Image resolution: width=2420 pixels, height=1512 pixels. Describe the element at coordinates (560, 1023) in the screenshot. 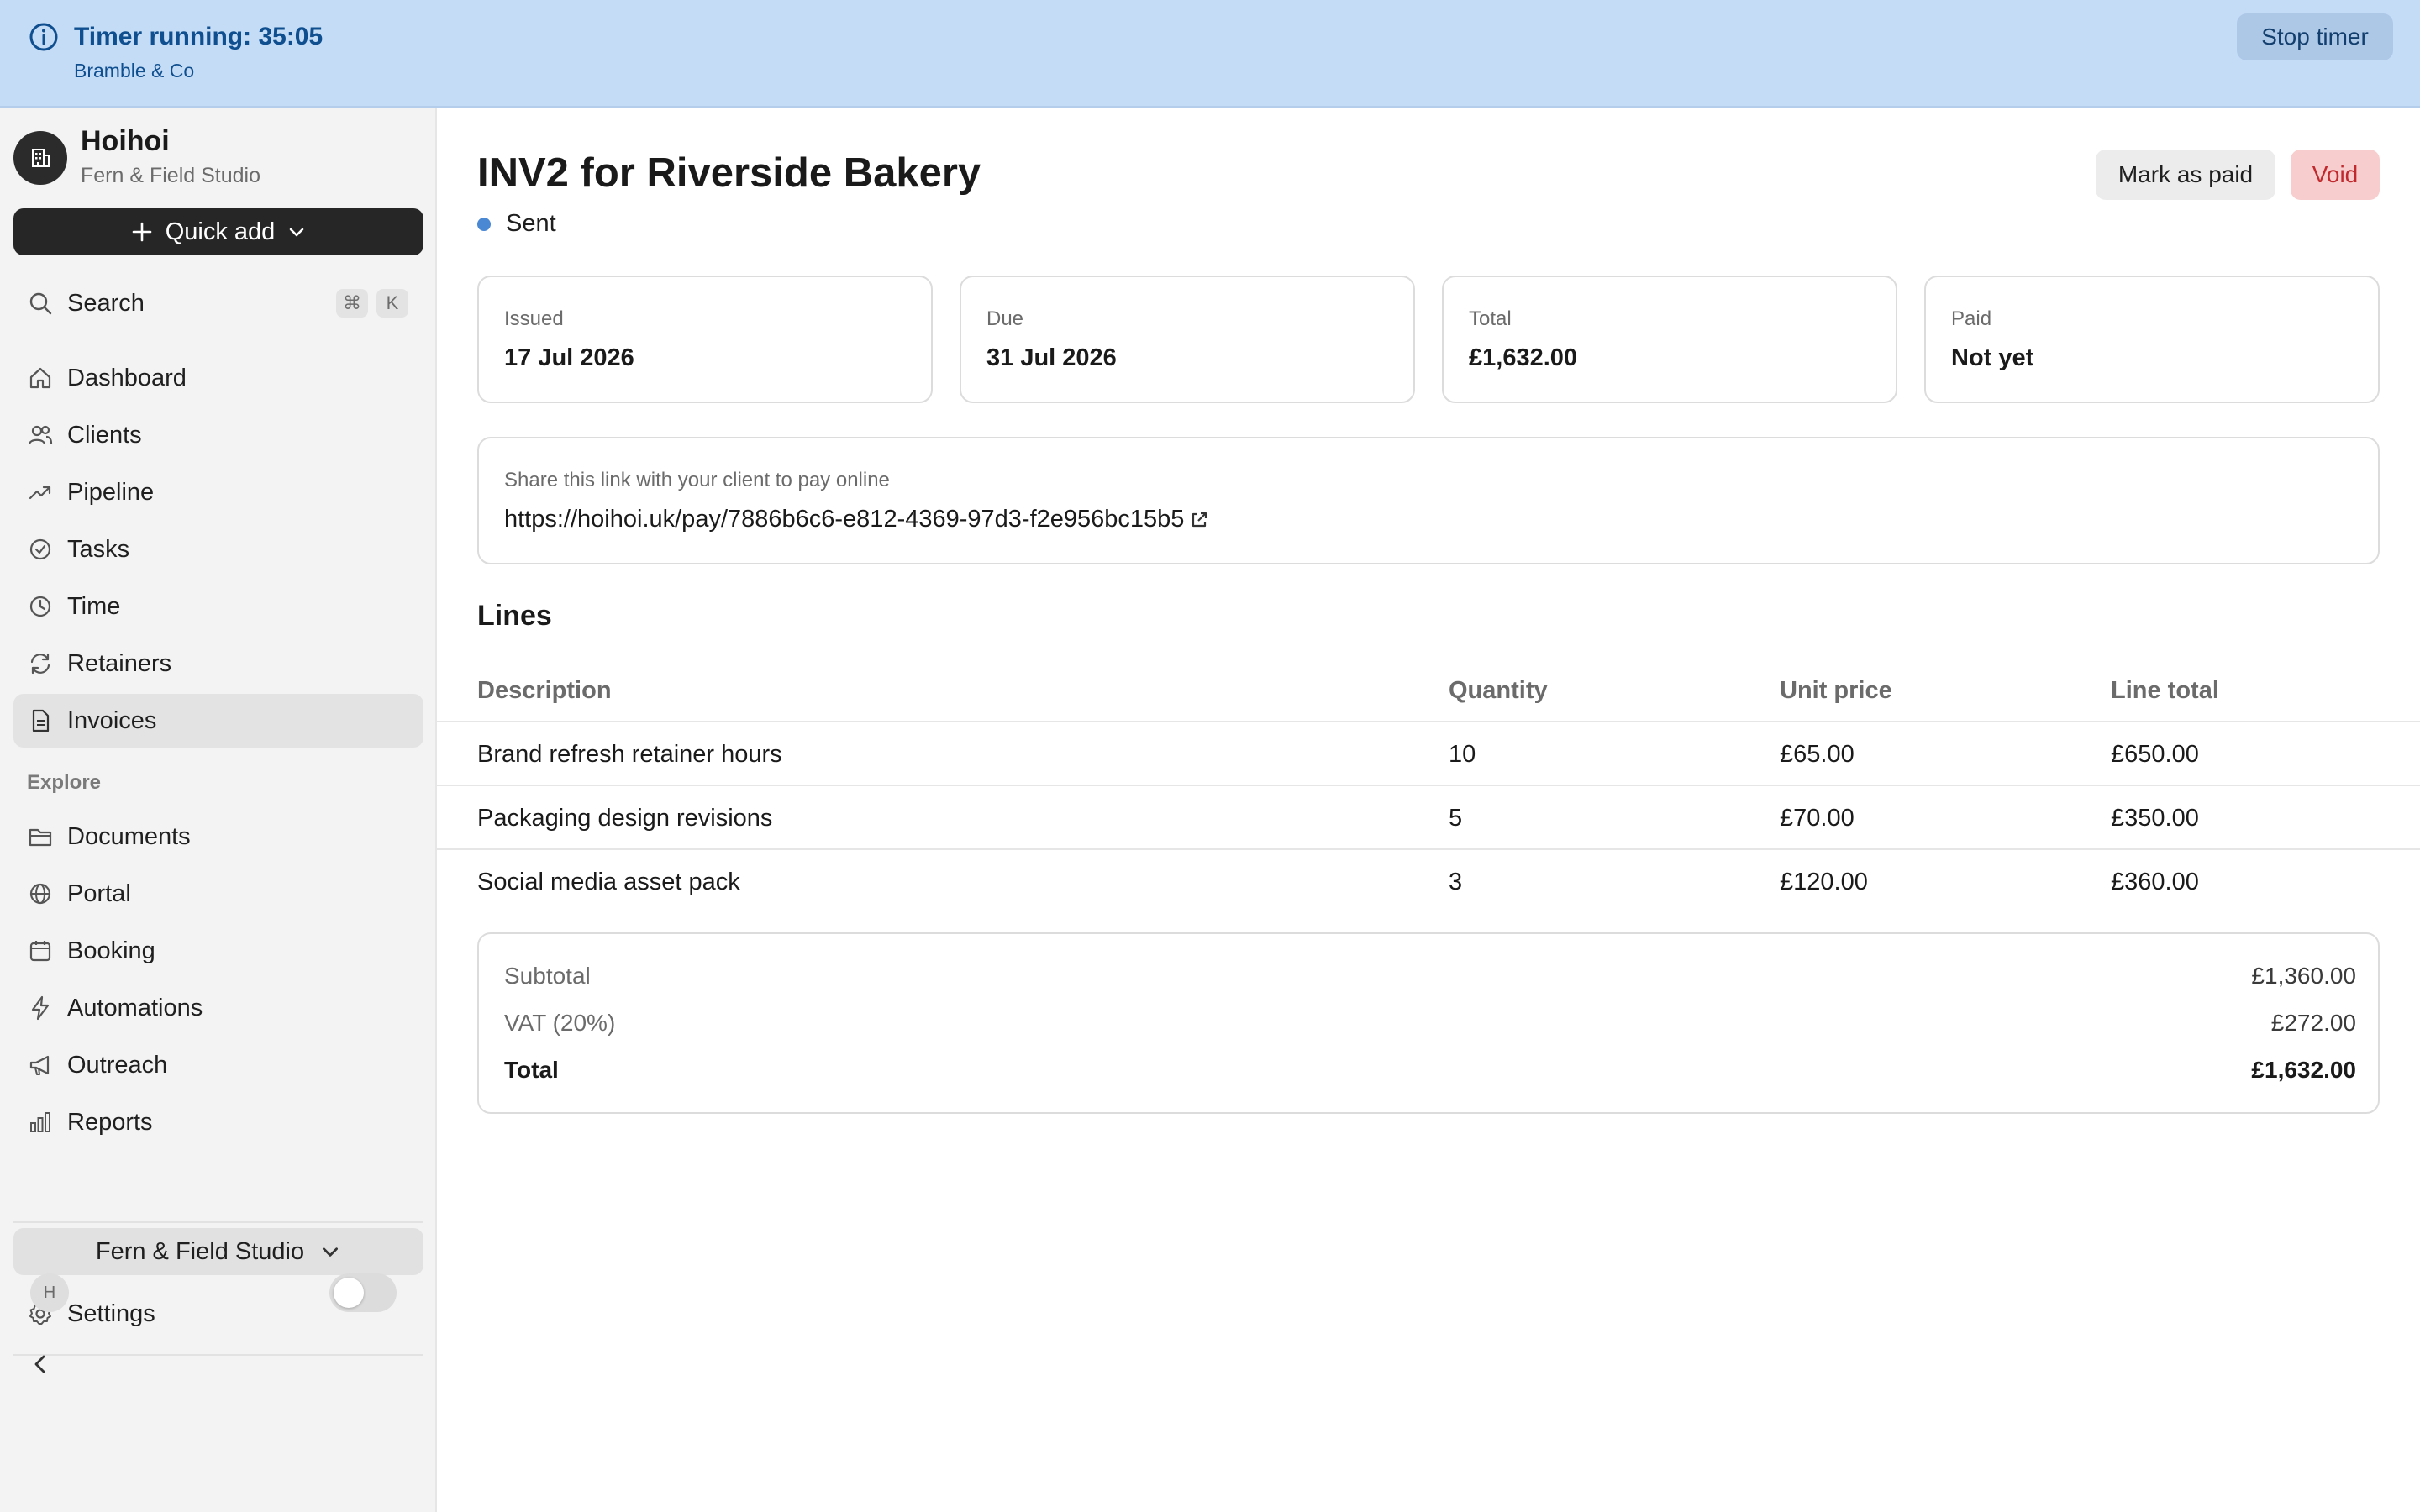

I see `vat-label: VAT (20%)` at that location.